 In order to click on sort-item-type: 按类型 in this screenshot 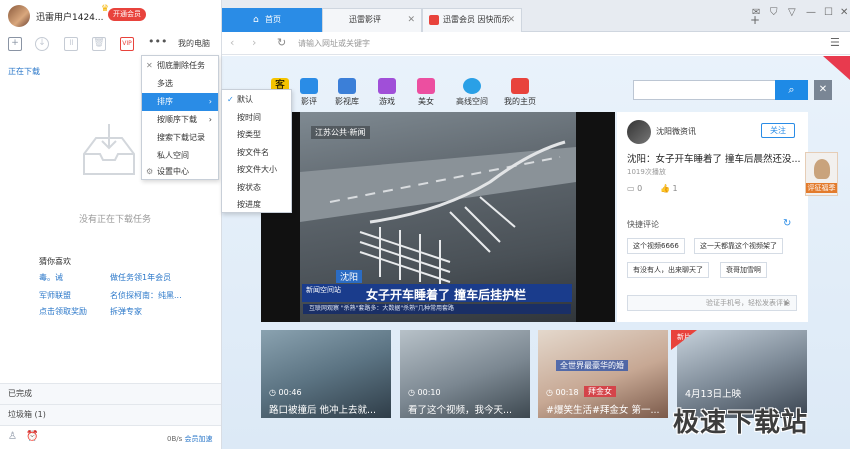, I will do `click(256, 135)`.